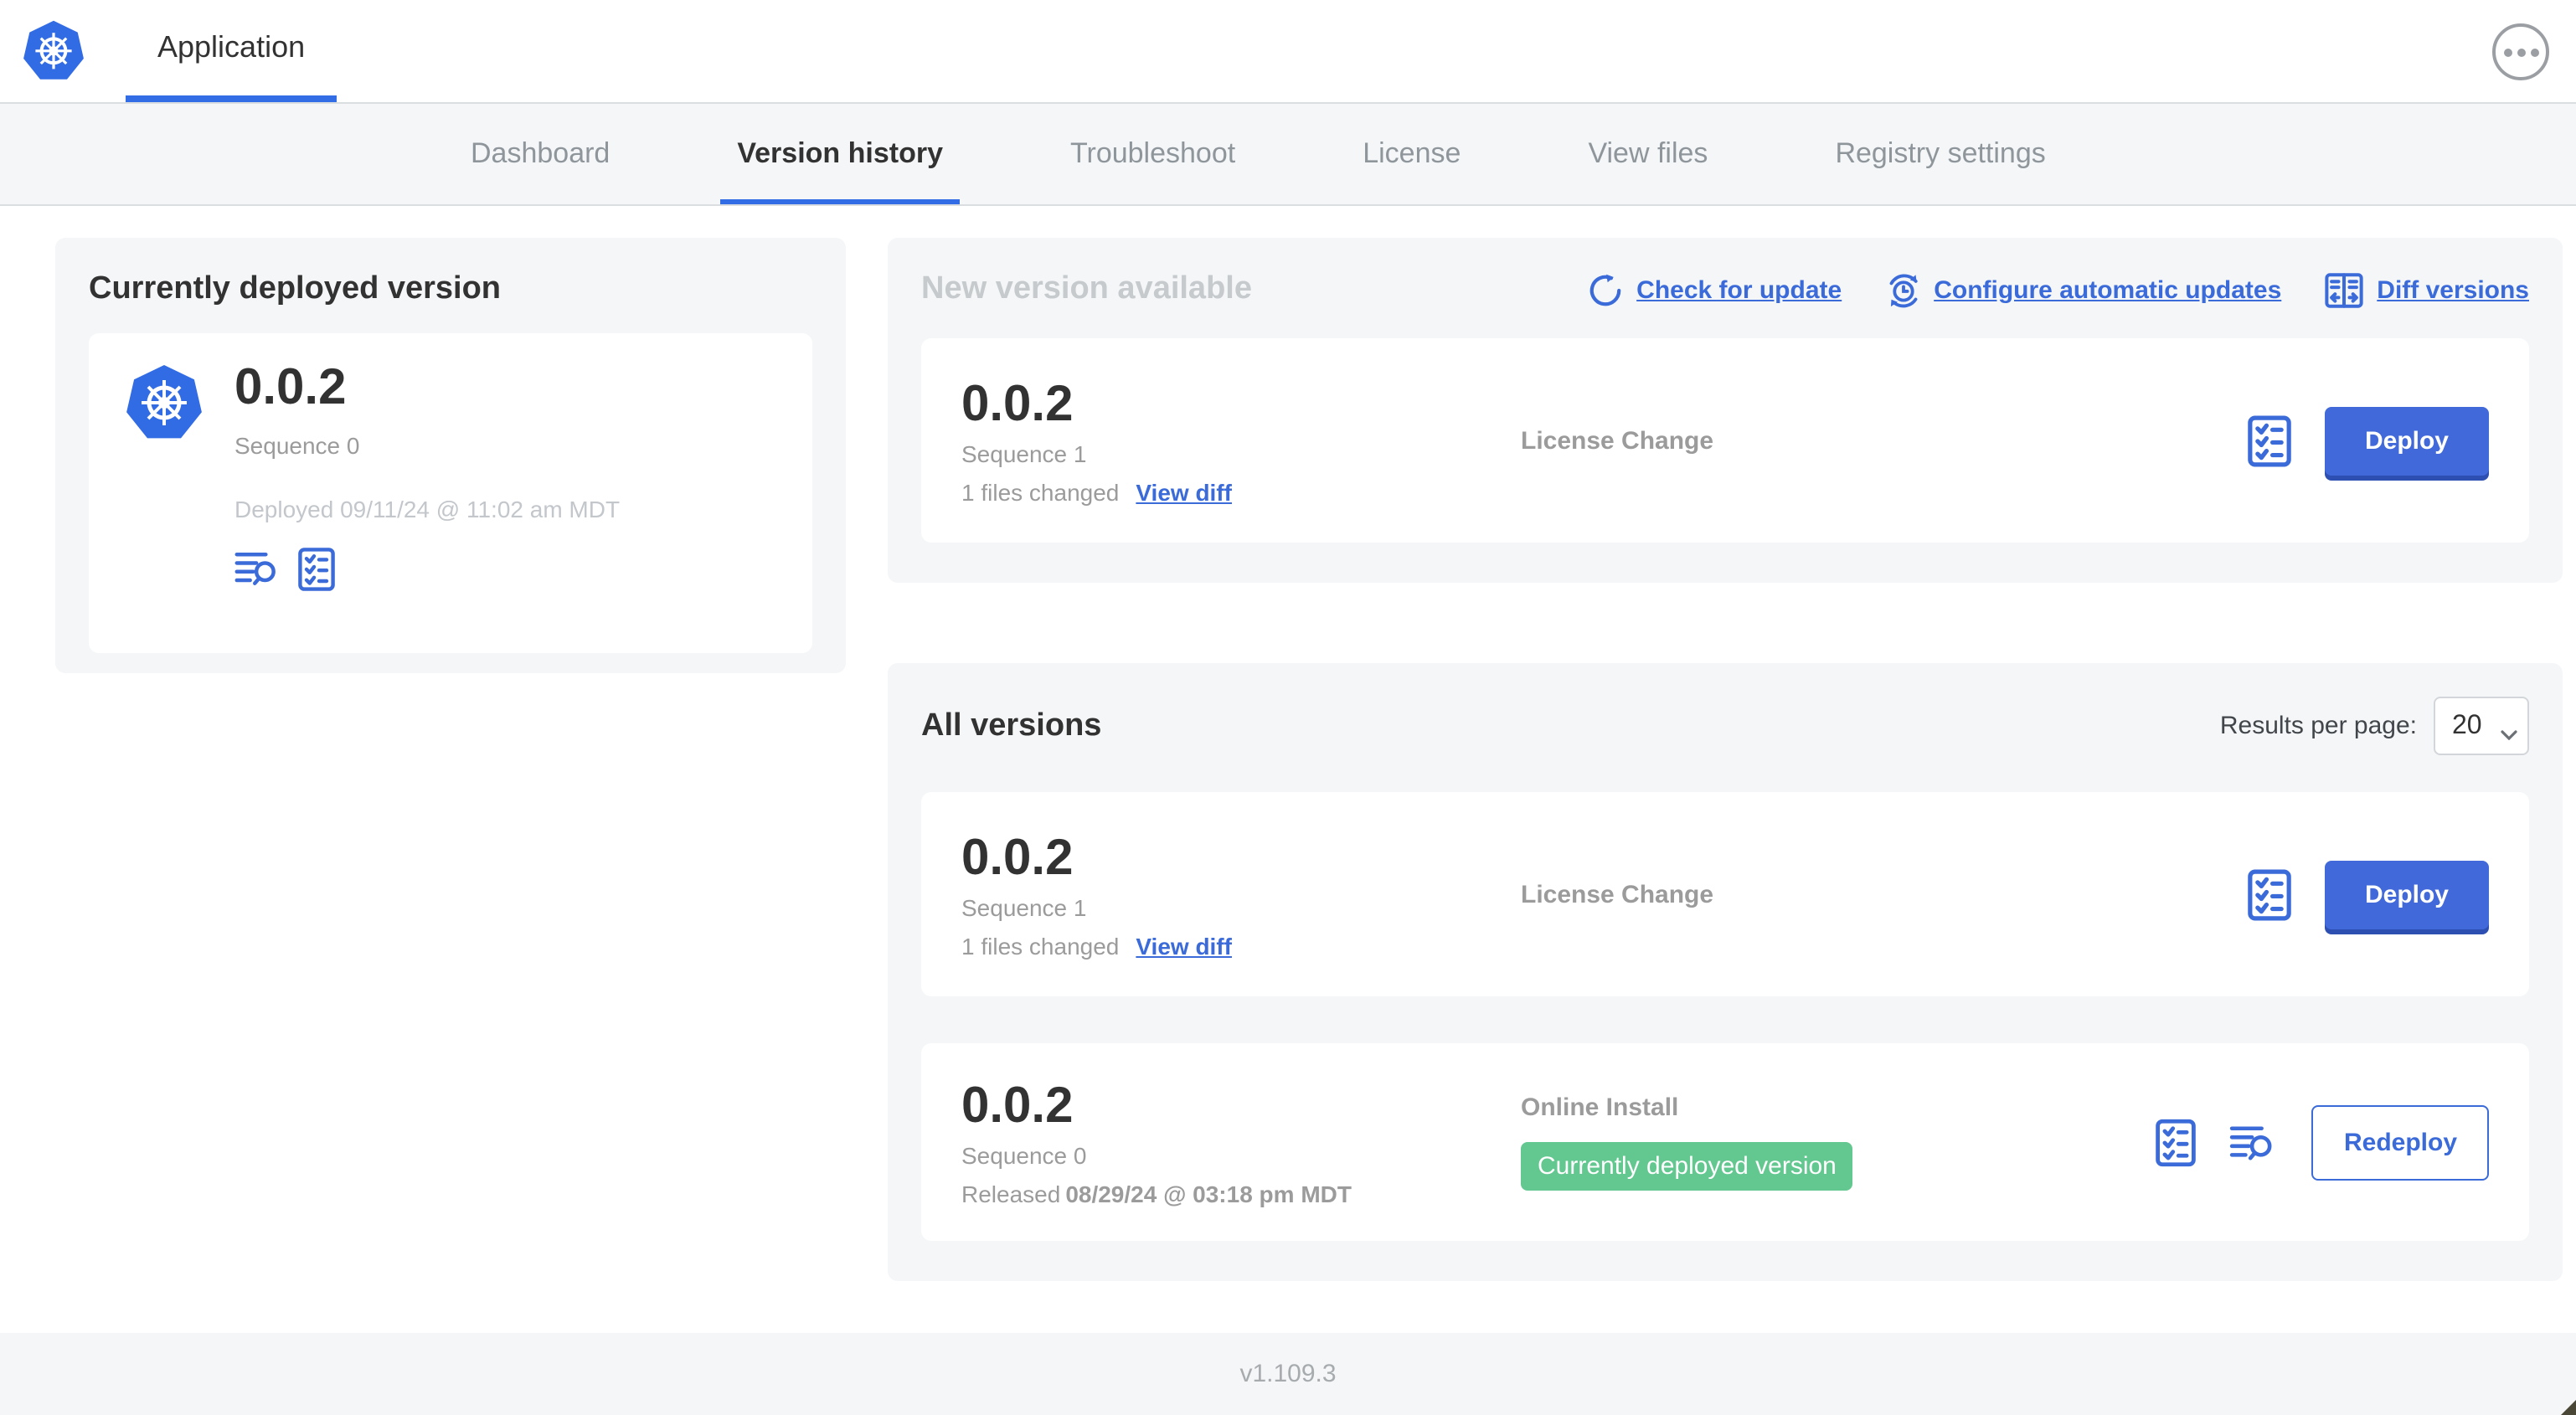 This screenshot has width=2576, height=1415. I want to click on current-version-sequence: Sequence 0, so click(297, 444).